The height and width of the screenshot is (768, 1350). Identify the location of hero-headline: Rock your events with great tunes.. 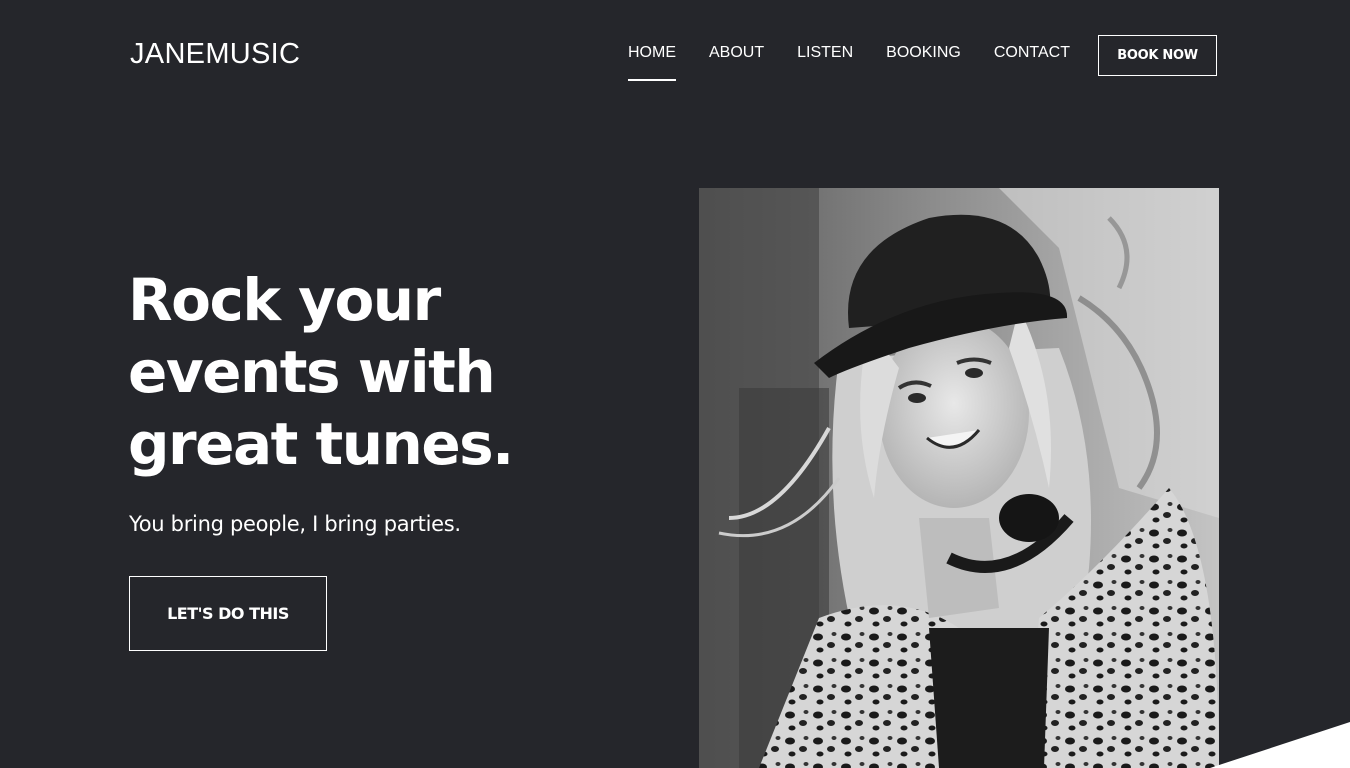
(321, 372).